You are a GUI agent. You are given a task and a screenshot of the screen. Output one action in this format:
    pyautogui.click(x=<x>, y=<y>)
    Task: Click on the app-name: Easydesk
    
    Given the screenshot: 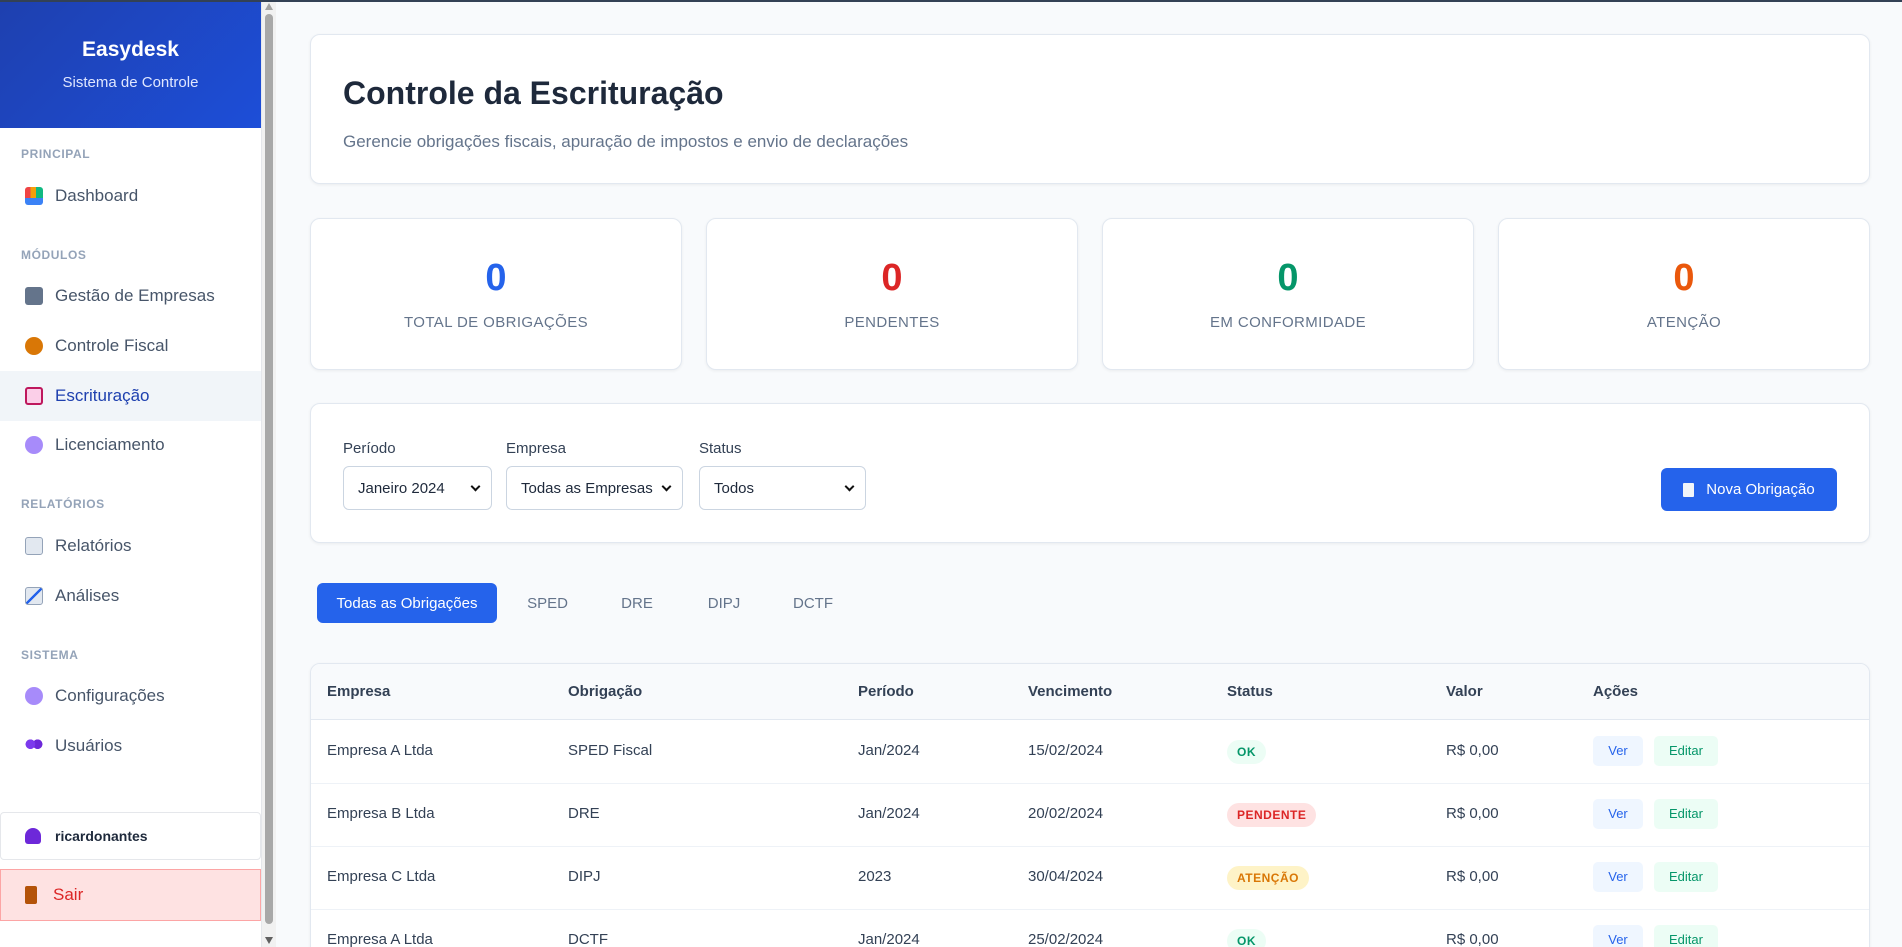 What is the action you would take?
    pyautogui.click(x=130, y=49)
    